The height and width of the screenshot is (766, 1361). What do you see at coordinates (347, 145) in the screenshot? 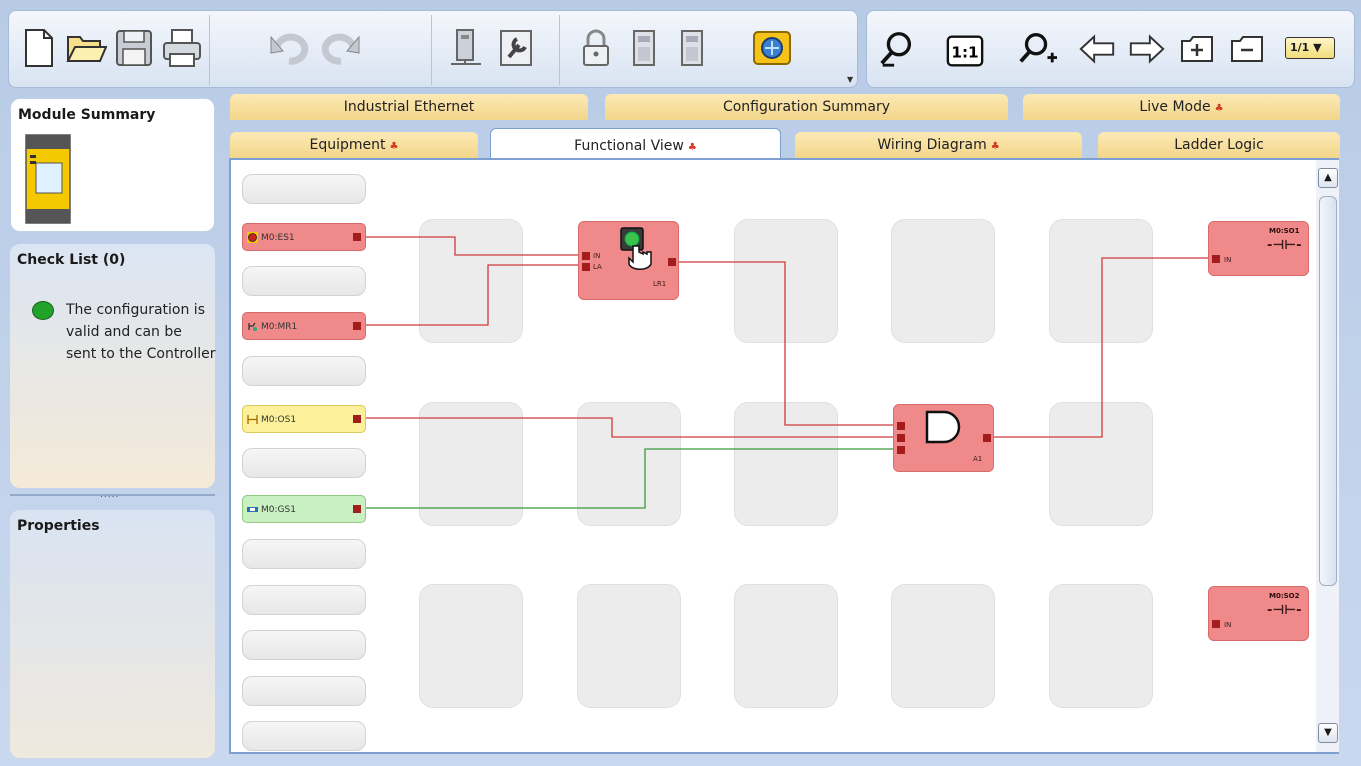
I see `tab-label: Equipment` at bounding box center [347, 145].